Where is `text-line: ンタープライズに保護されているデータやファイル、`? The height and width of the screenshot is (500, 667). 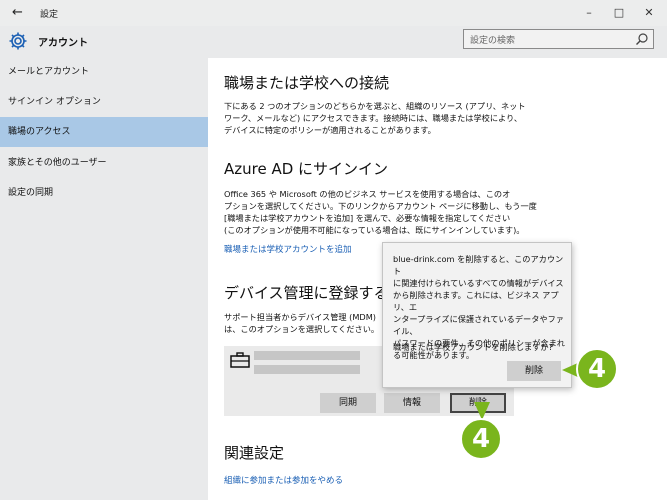
text-line: ンタープライズに保護されているデータやファイル、 is located at coordinates (478, 325).